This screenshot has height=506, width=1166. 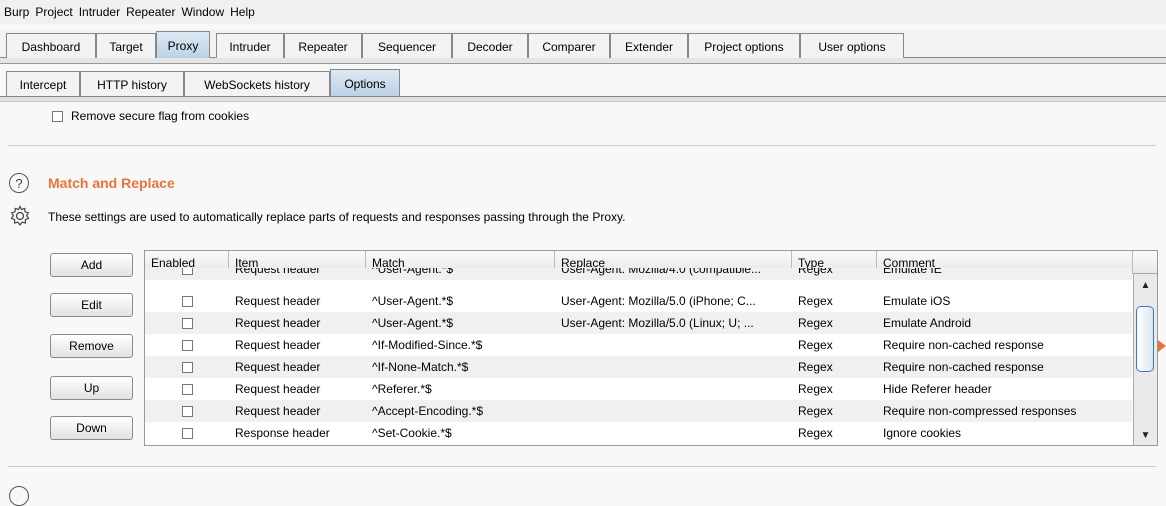 I want to click on tab-intercept: Intercept, so click(x=43, y=84).